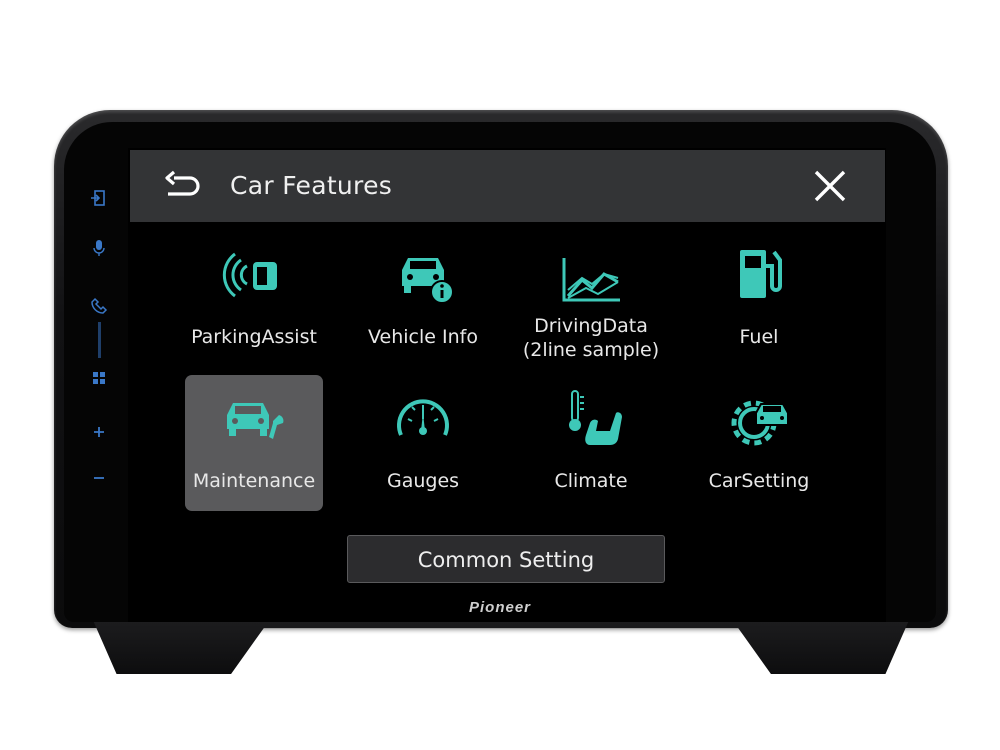 The width and height of the screenshot is (1000, 750). Describe the element at coordinates (249, 275) in the screenshot. I see `parking-sensor-icon` at that location.